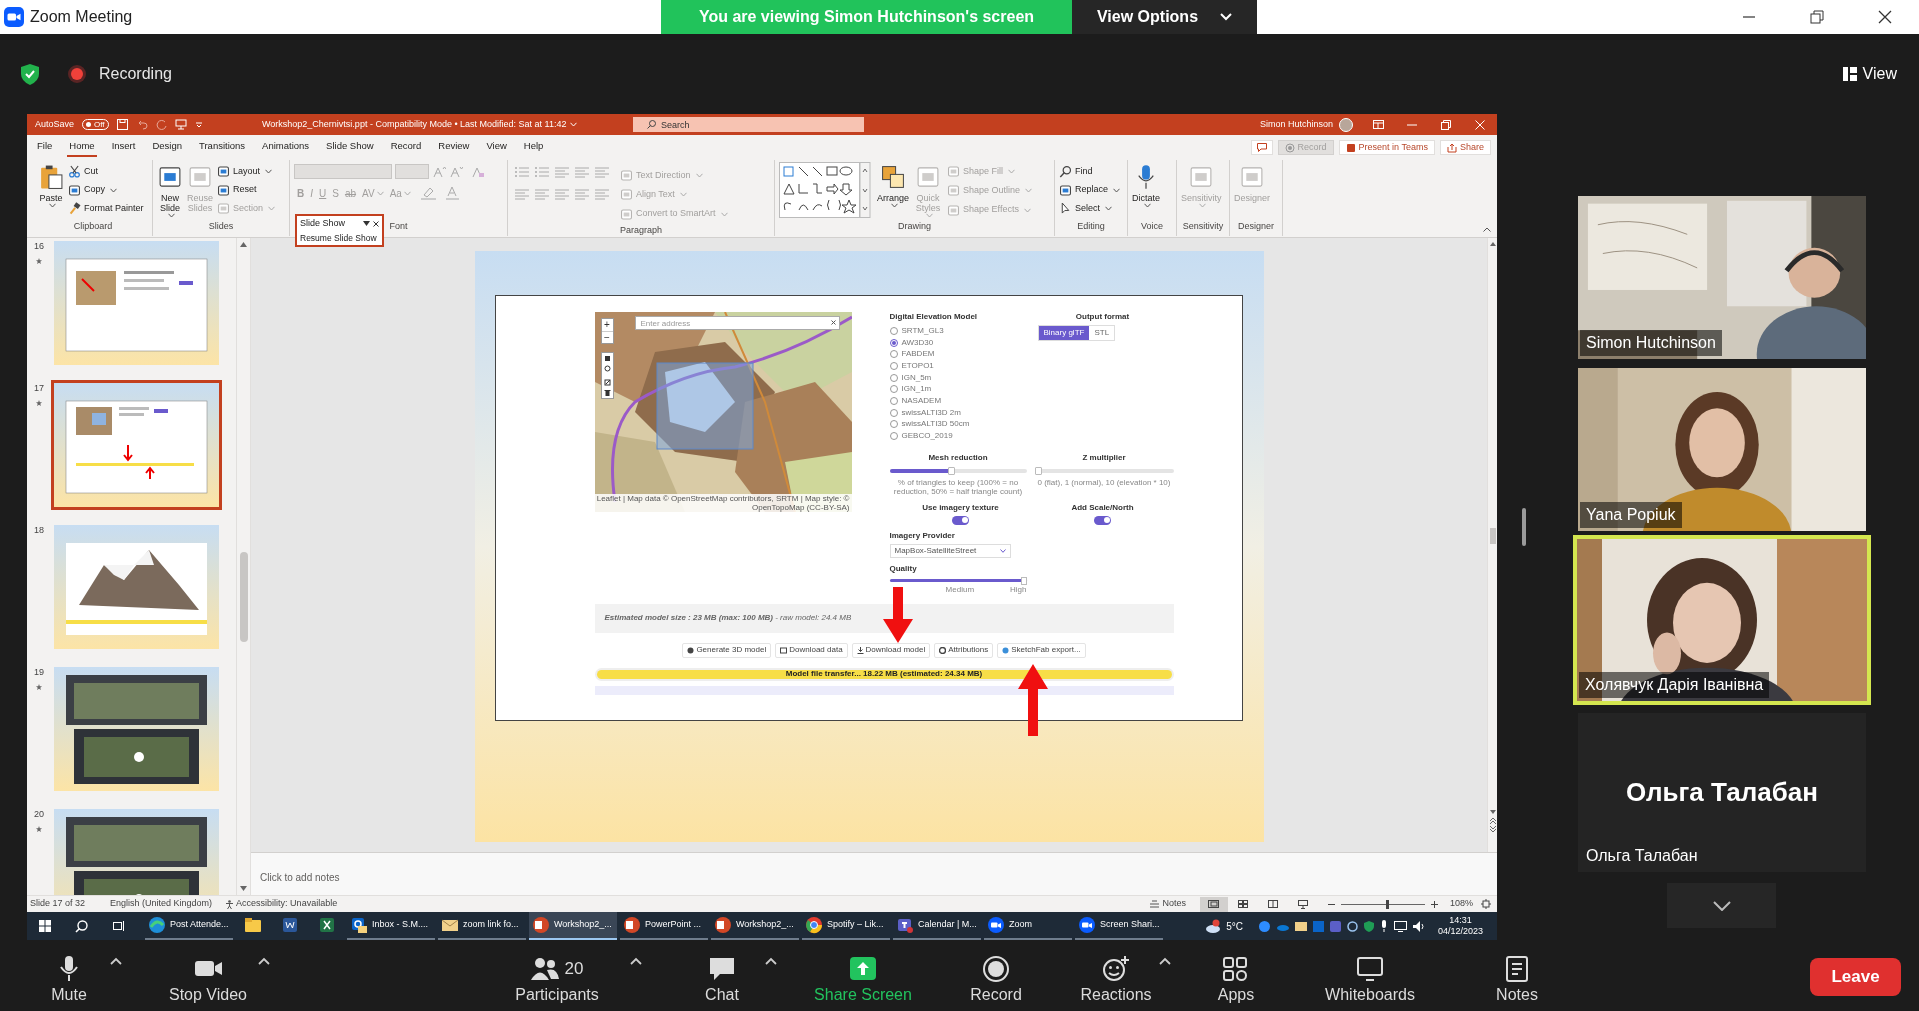 The image size is (1919, 1011). What do you see at coordinates (180, 124) in the screenshot?
I see `presenter-icon` at bounding box center [180, 124].